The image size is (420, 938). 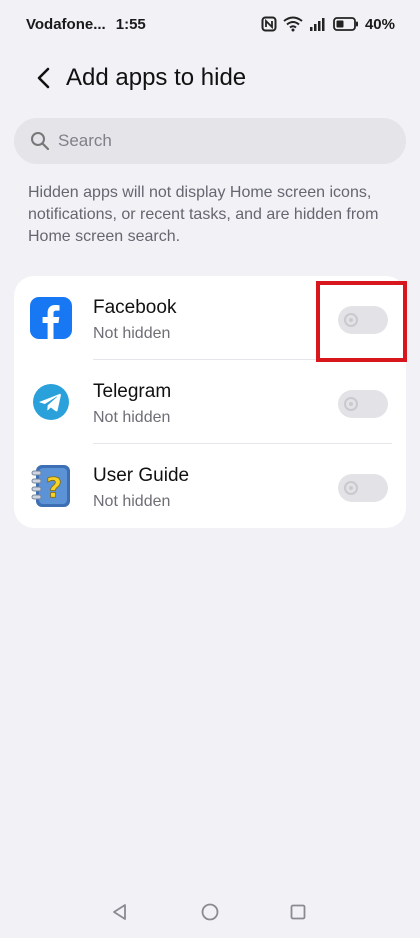 I want to click on facebook-icon, so click(x=51, y=318).